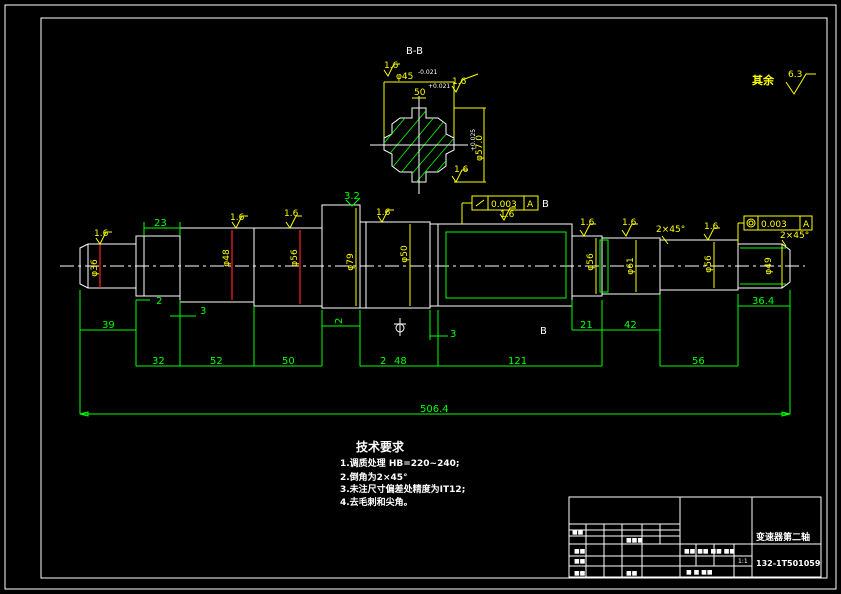 The width and height of the screenshot is (841, 594). Describe the element at coordinates (374, 477) in the screenshot. I see `note-line: 2.倒角为2×45°` at that location.